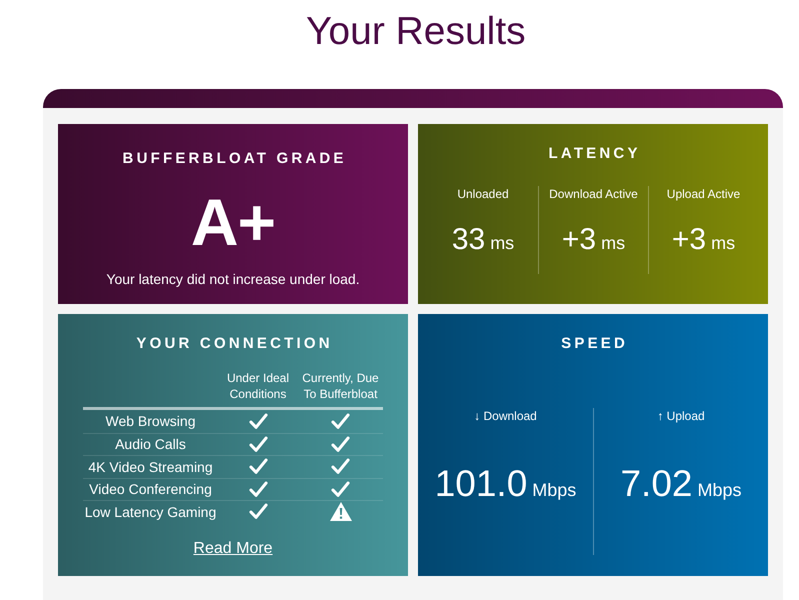 This screenshot has height=600, width=799. What do you see at coordinates (505, 416) in the screenshot?
I see `speed-label: ↓ Download` at bounding box center [505, 416].